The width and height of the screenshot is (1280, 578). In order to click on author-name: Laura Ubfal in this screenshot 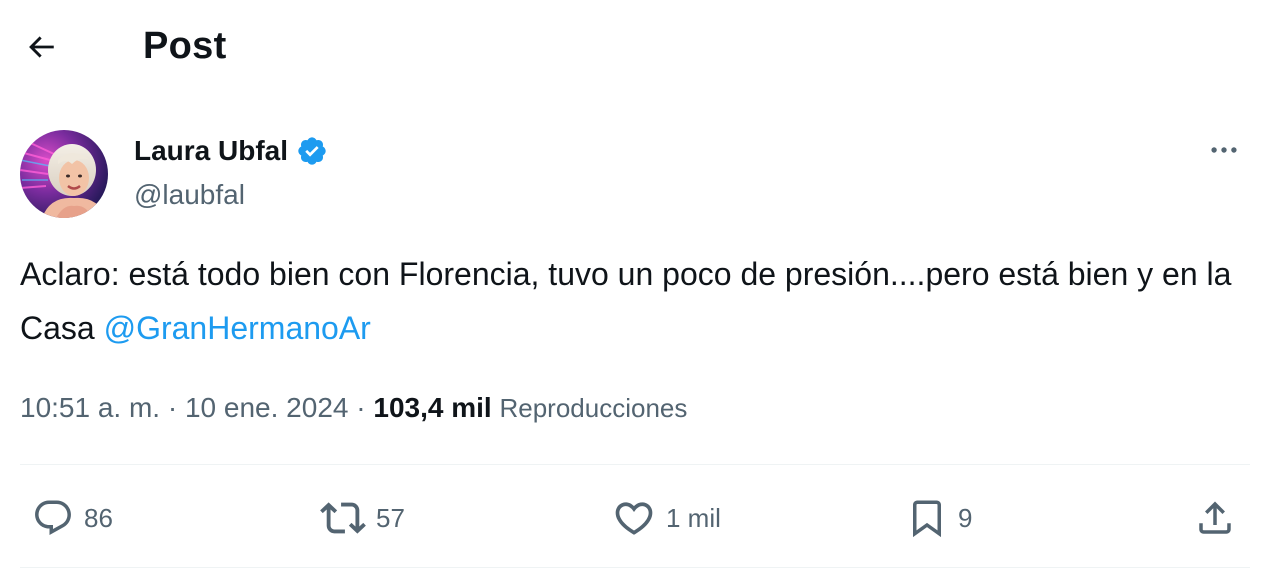, I will do `click(231, 151)`.